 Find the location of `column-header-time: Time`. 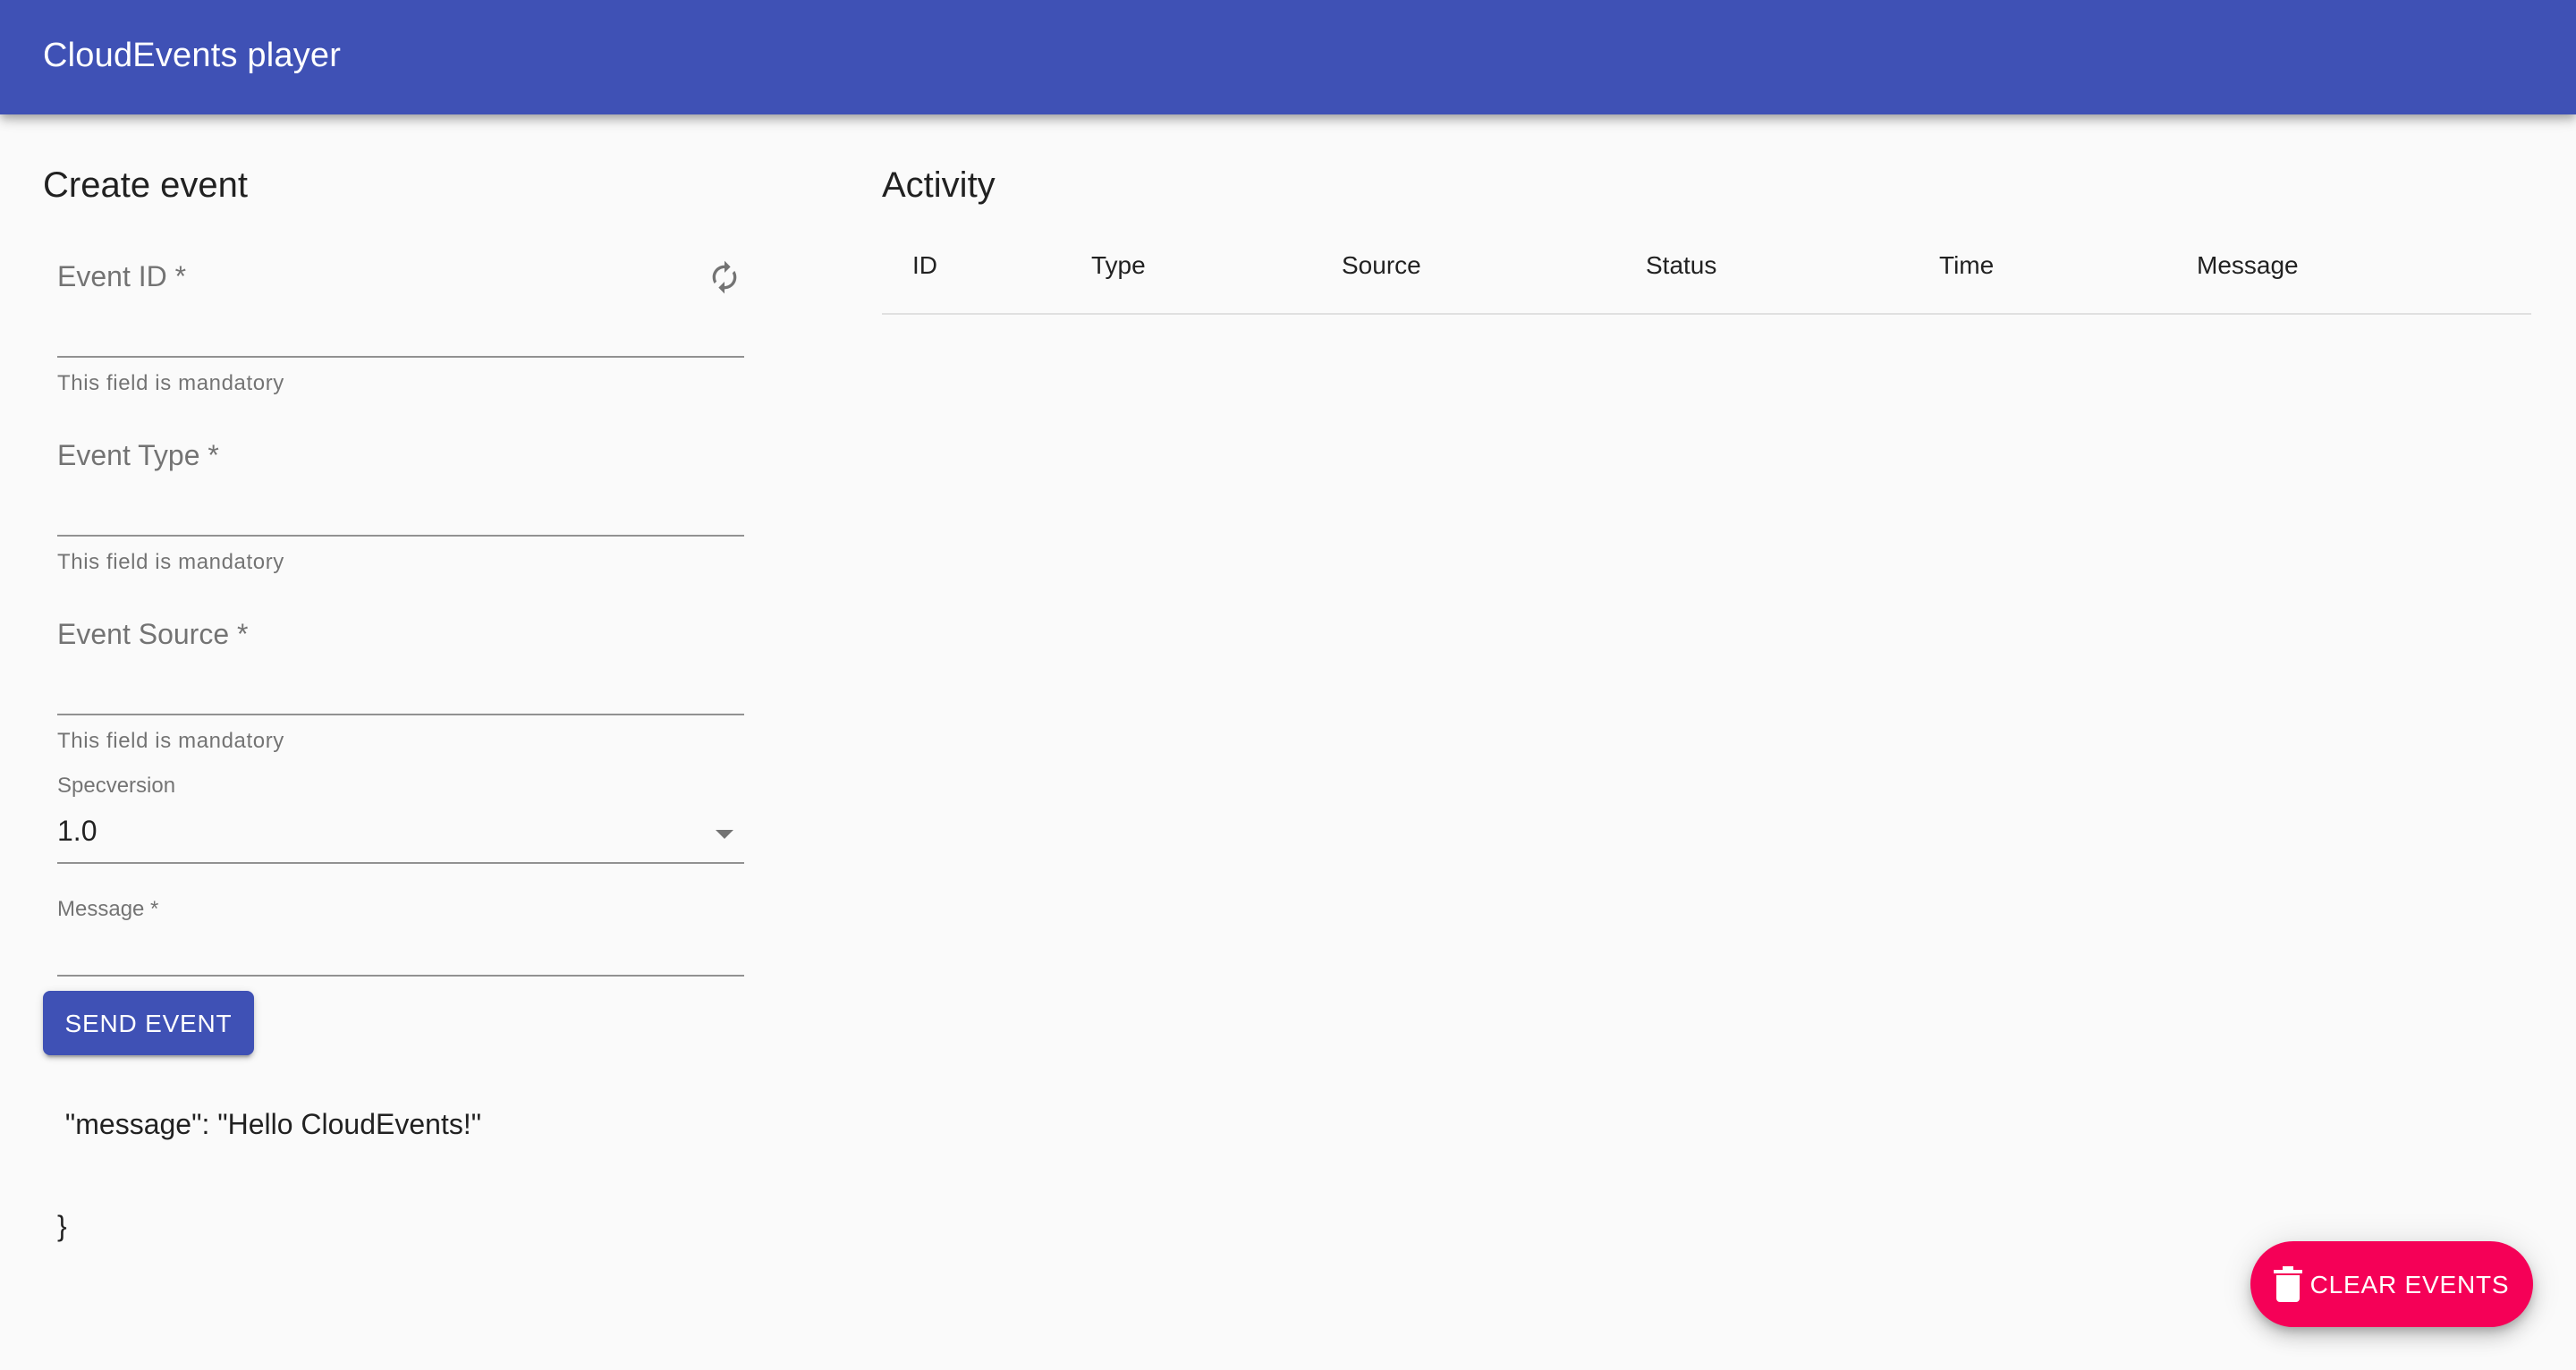

column-header-time: Time is located at coordinates (1967, 264).